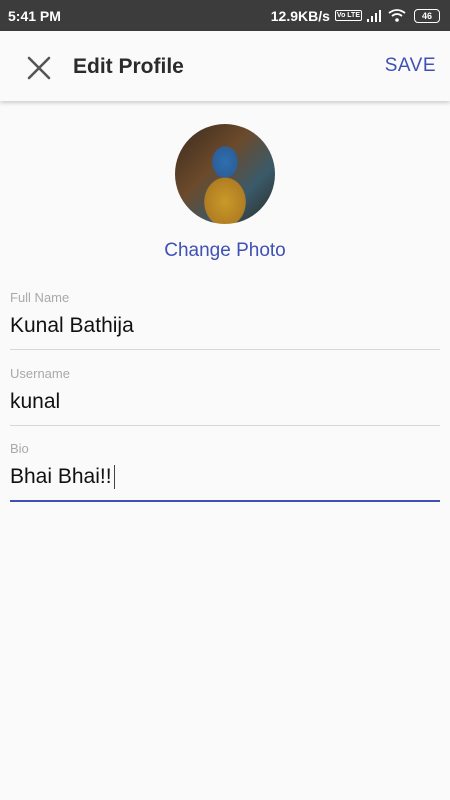 This screenshot has width=450, height=800. What do you see at coordinates (225, 66) in the screenshot?
I see `app-bar: Edit Profile SAVE` at bounding box center [225, 66].